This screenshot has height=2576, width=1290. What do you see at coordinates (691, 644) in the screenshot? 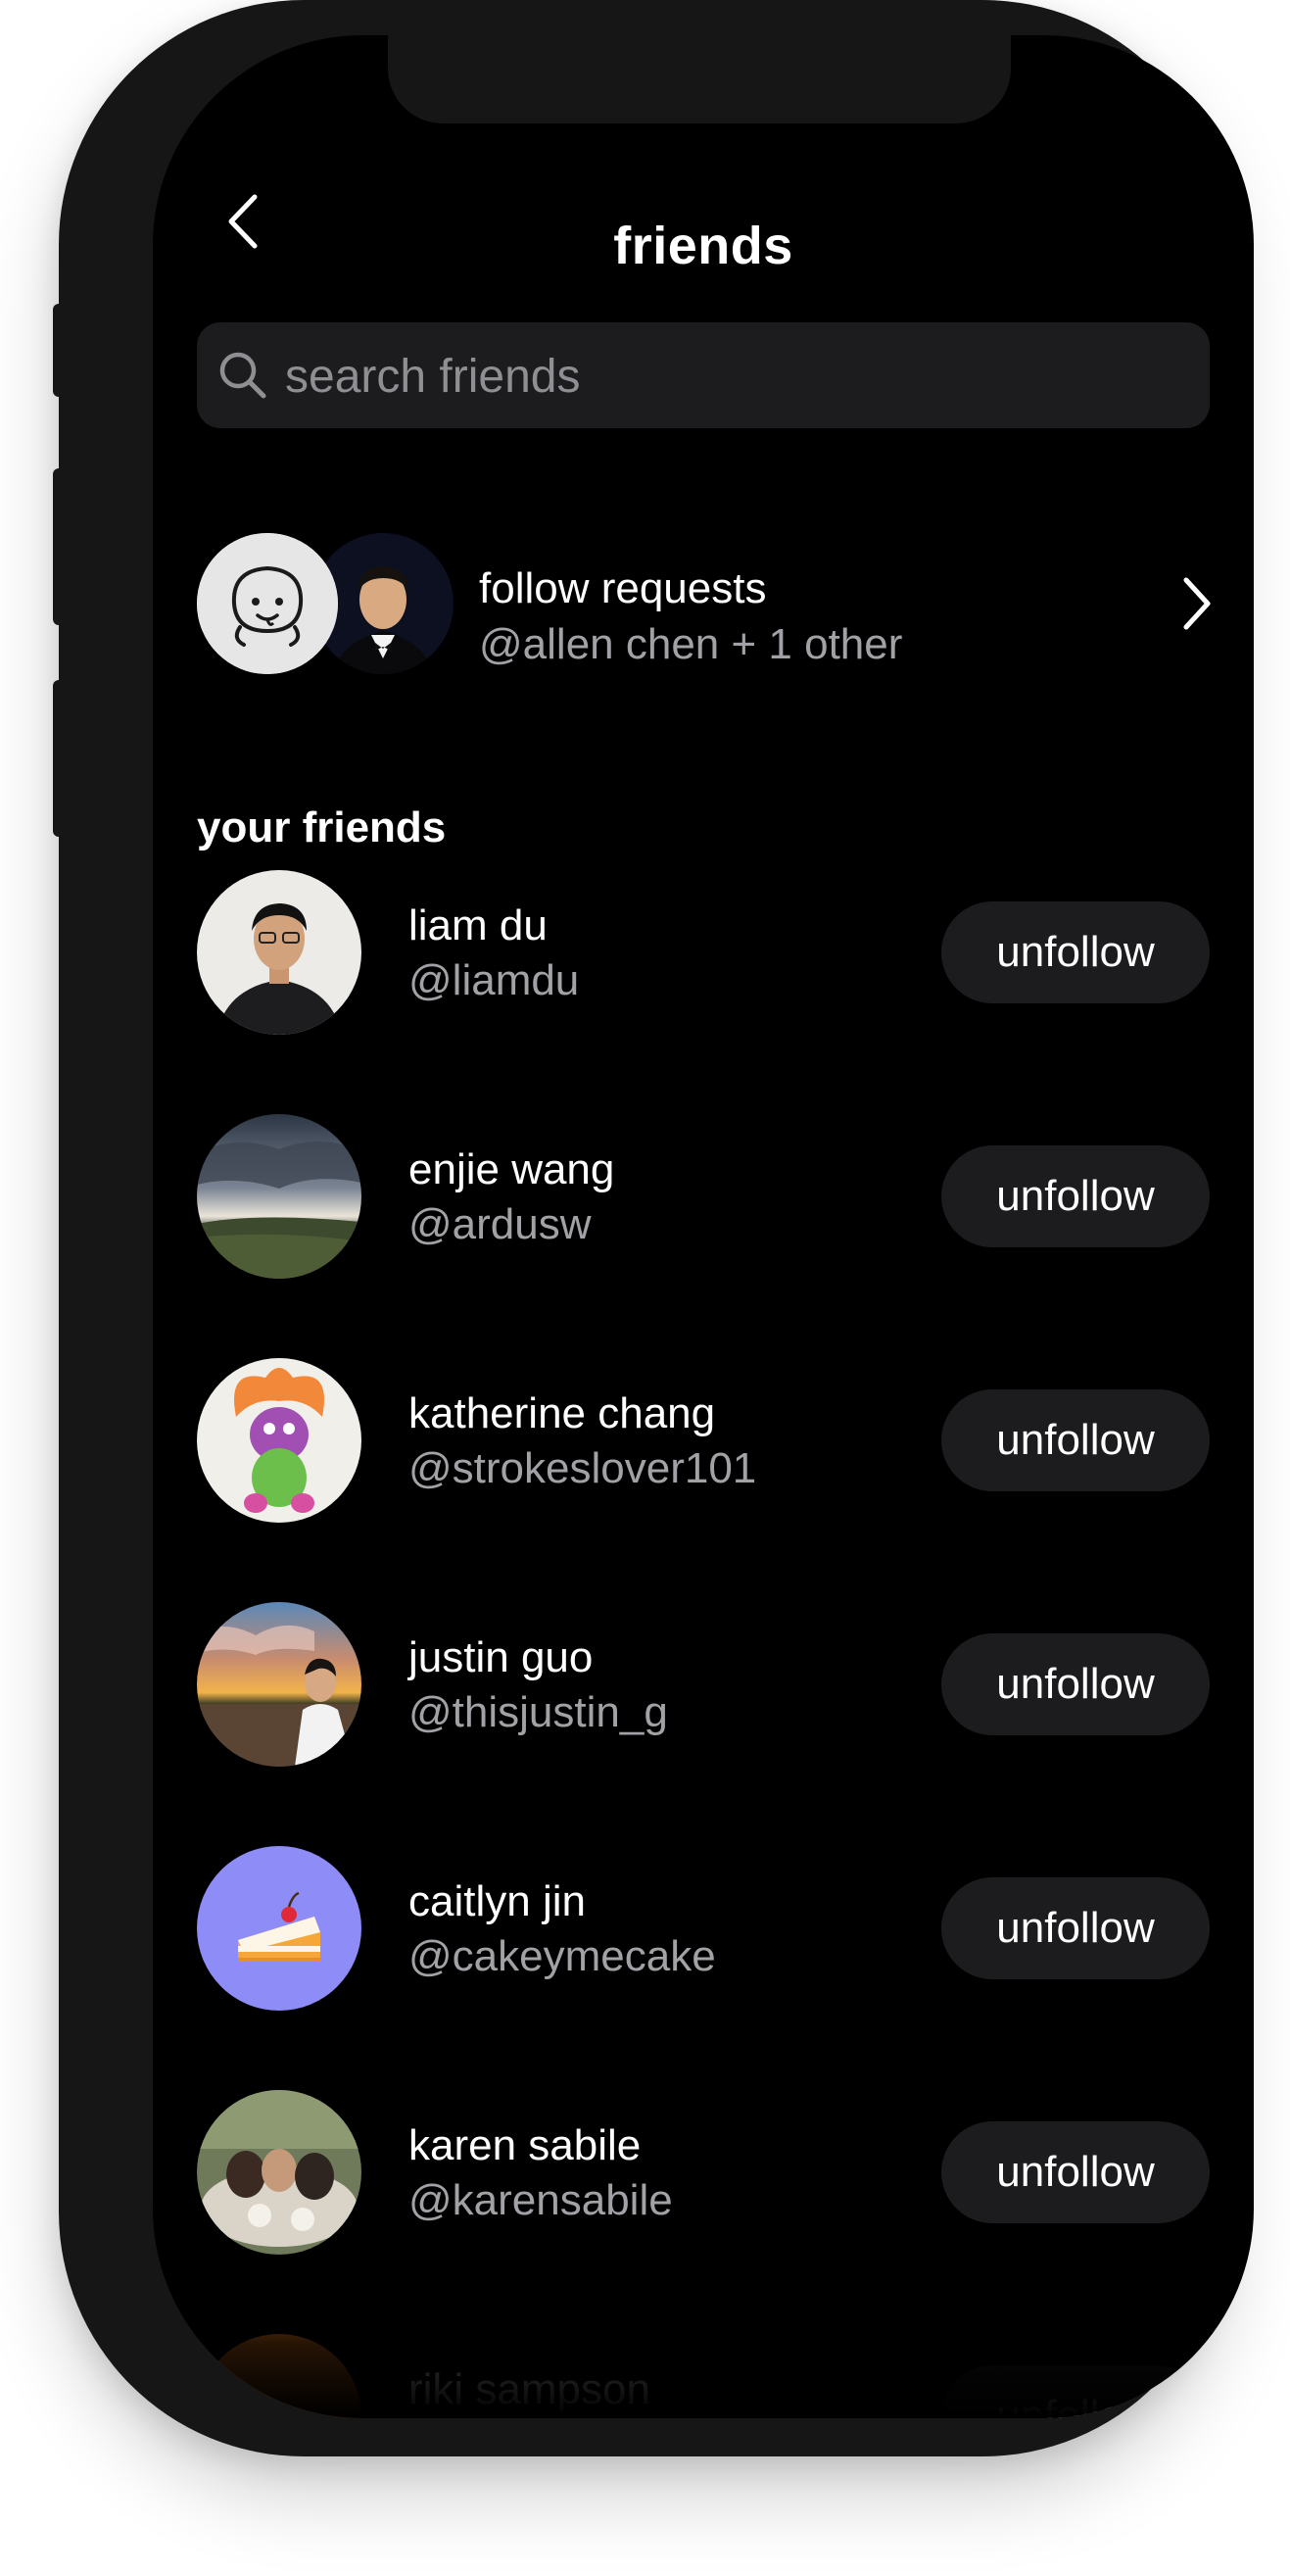
I see `follow-requests-subtitle: @allen chen + 1 other` at bounding box center [691, 644].